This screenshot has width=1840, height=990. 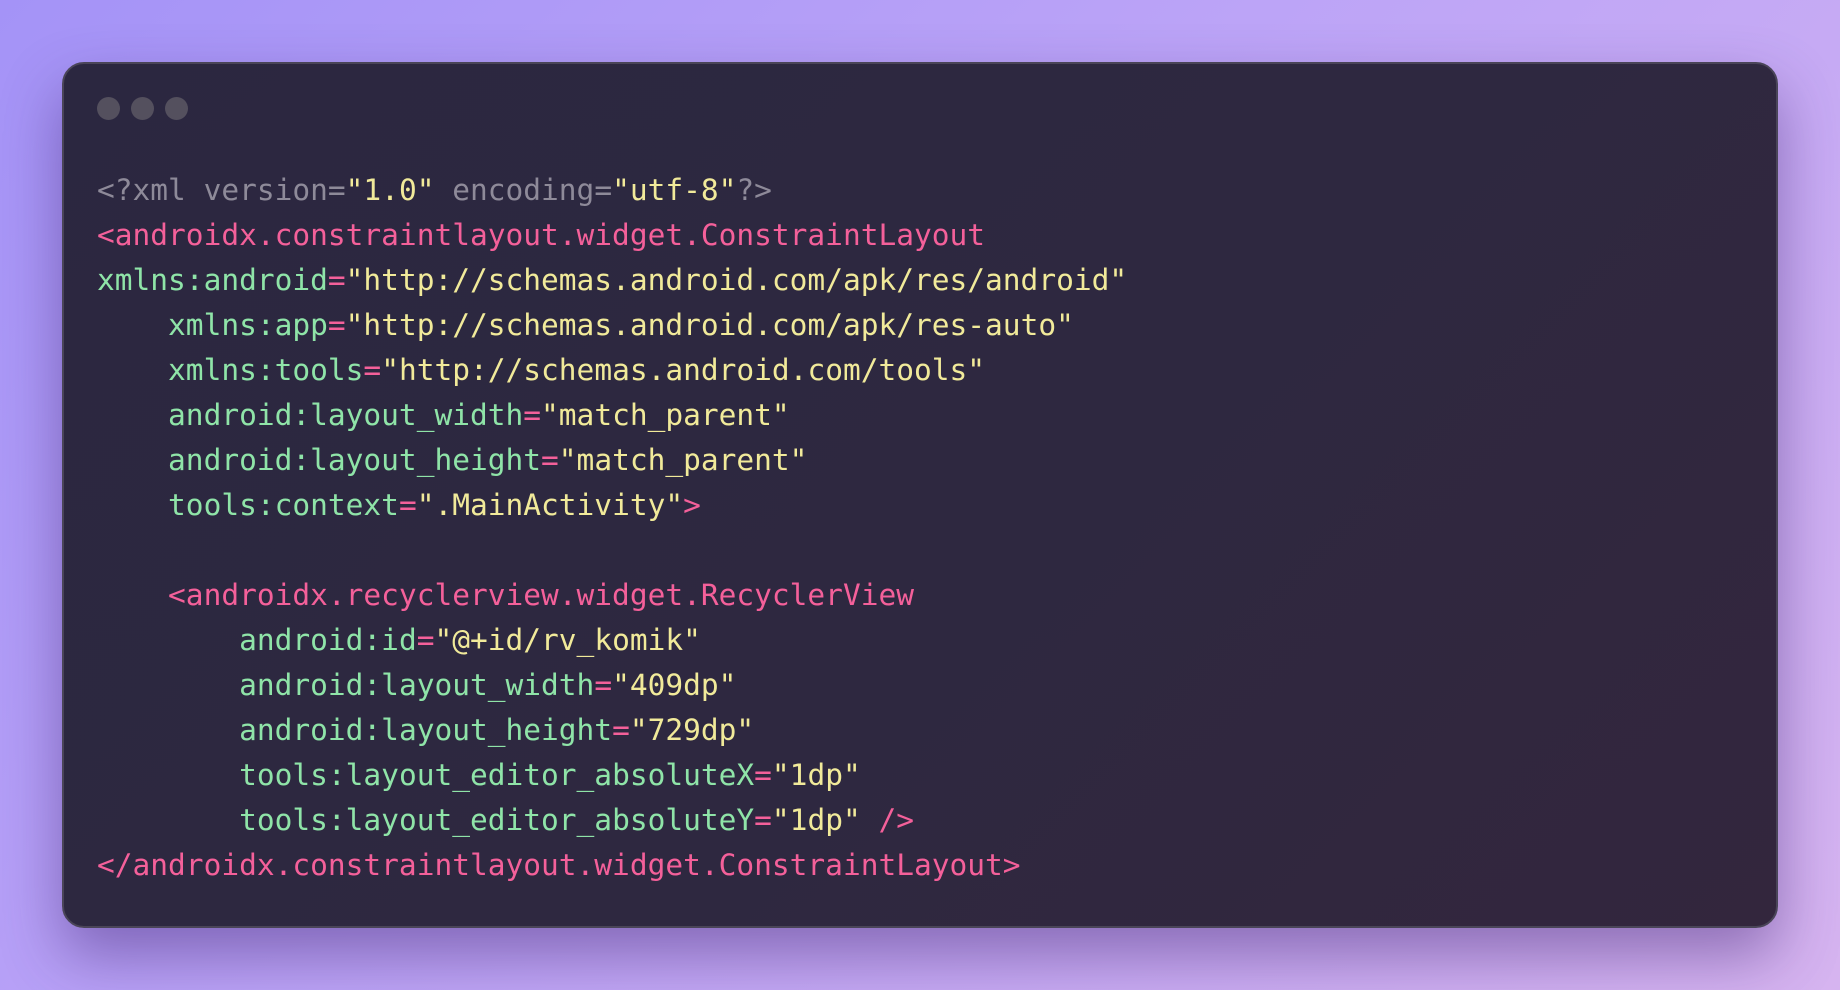 What do you see at coordinates (523, 190) in the screenshot?
I see `code-token: encoding=` at bounding box center [523, 190].